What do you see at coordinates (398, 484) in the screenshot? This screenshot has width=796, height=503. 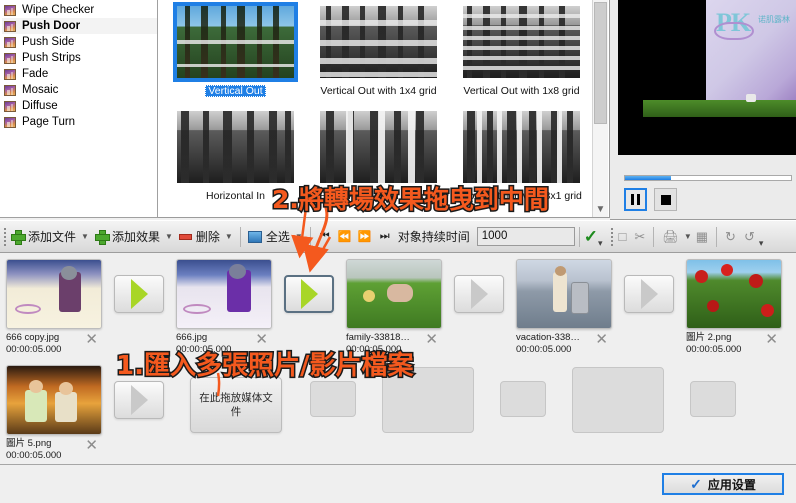 I see `bottom-bar: ✓ 应用设置` at bounding box center [398, 484].